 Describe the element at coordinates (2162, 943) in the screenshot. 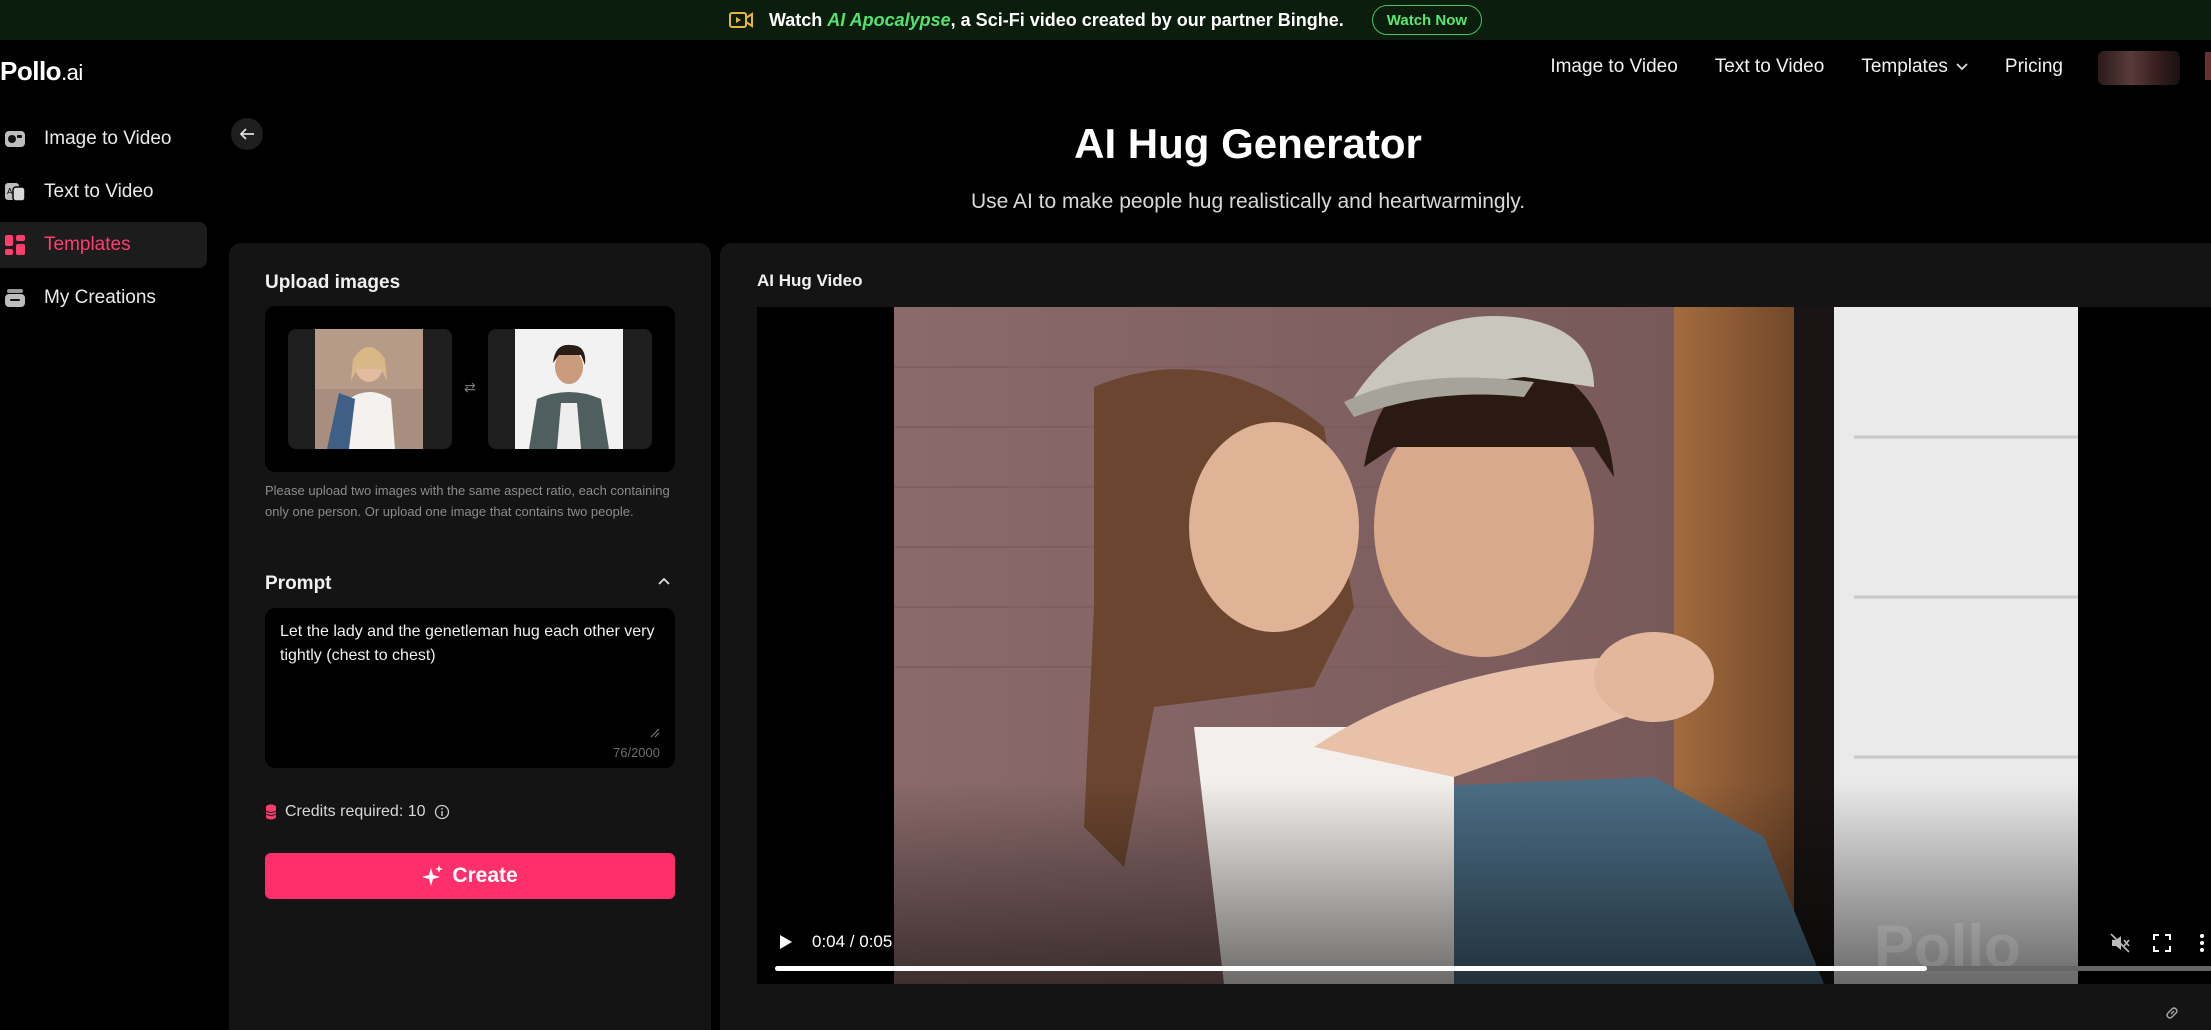

I see `fullscreen-icon` at that location.